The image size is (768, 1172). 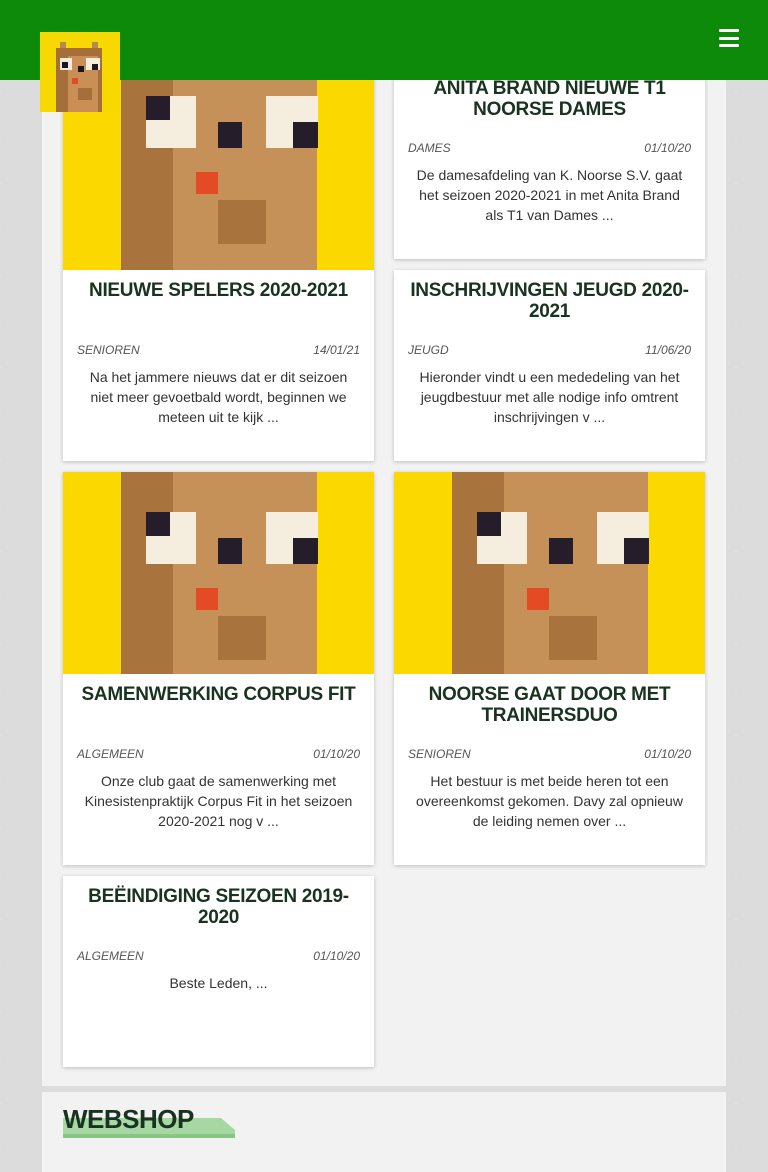 I want to click on news-card-title: NOORSE GAAT DOOR MET TRAINERSDUO, so click(x=549, y=714).